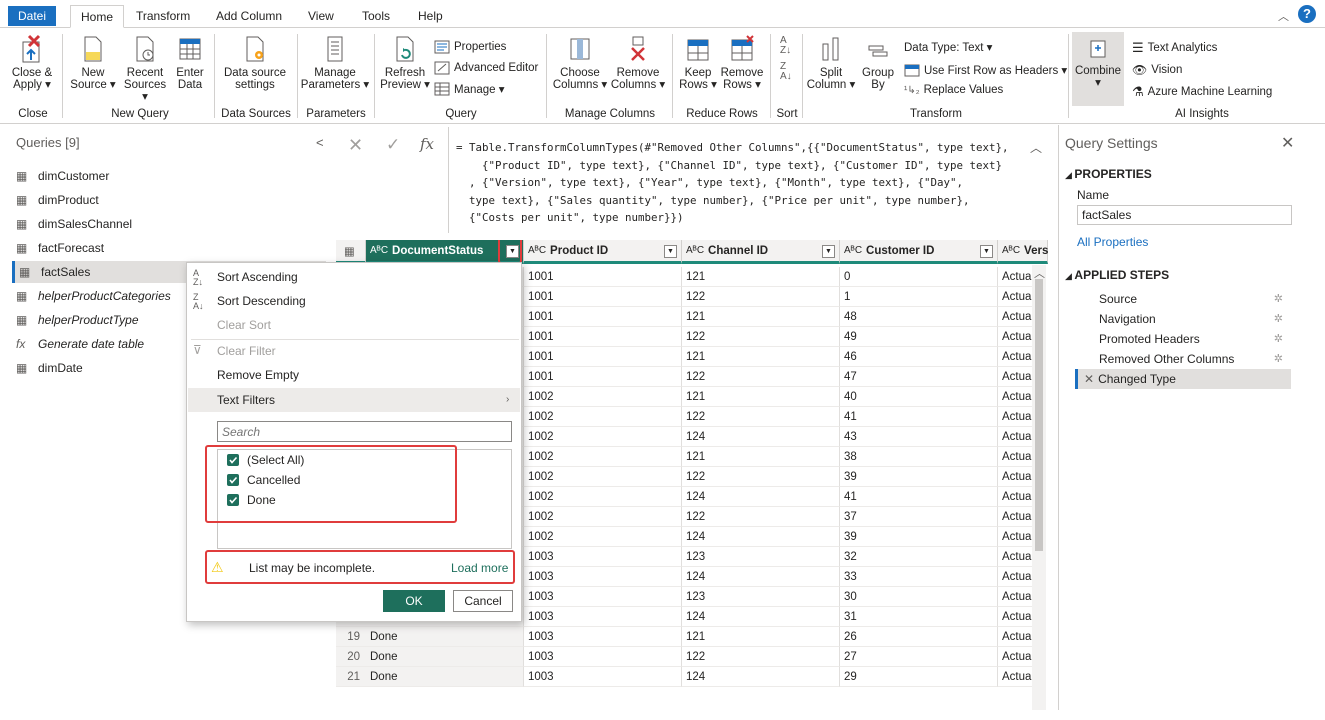 This screenshot has width=1325, height=720. I want to click on table-cell: 38, so click(919, 457).